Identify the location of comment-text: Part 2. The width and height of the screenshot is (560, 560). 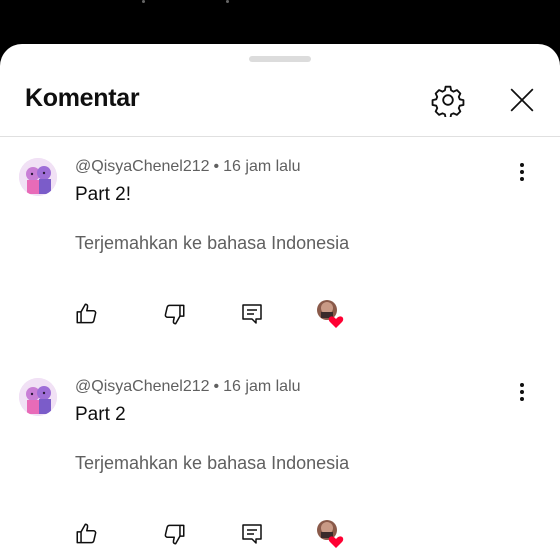
(100, 414).